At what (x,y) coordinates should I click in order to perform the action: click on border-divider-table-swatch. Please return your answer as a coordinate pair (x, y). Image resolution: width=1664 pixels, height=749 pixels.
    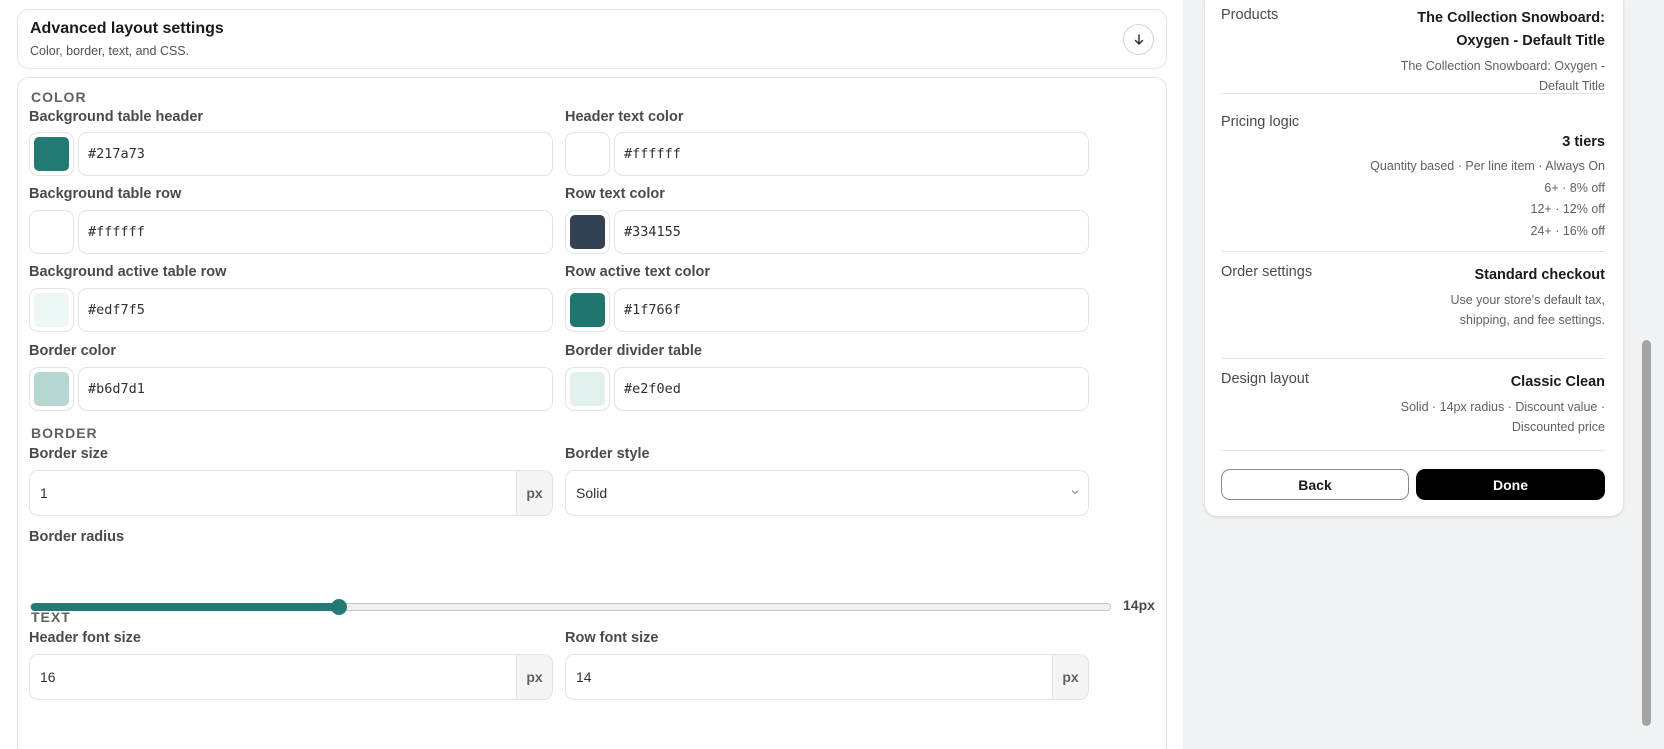
    Looking at the image, I should click on (587, 389).